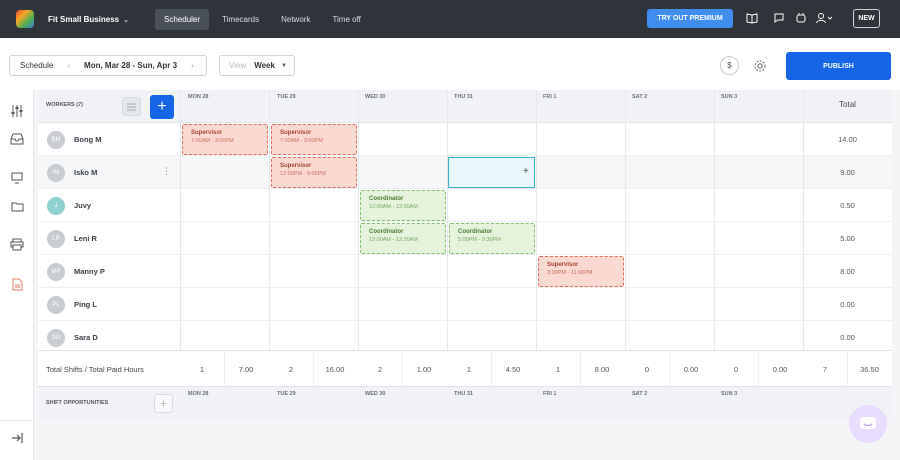  I want to click on worker-name: Manny P, so click(89, 271).